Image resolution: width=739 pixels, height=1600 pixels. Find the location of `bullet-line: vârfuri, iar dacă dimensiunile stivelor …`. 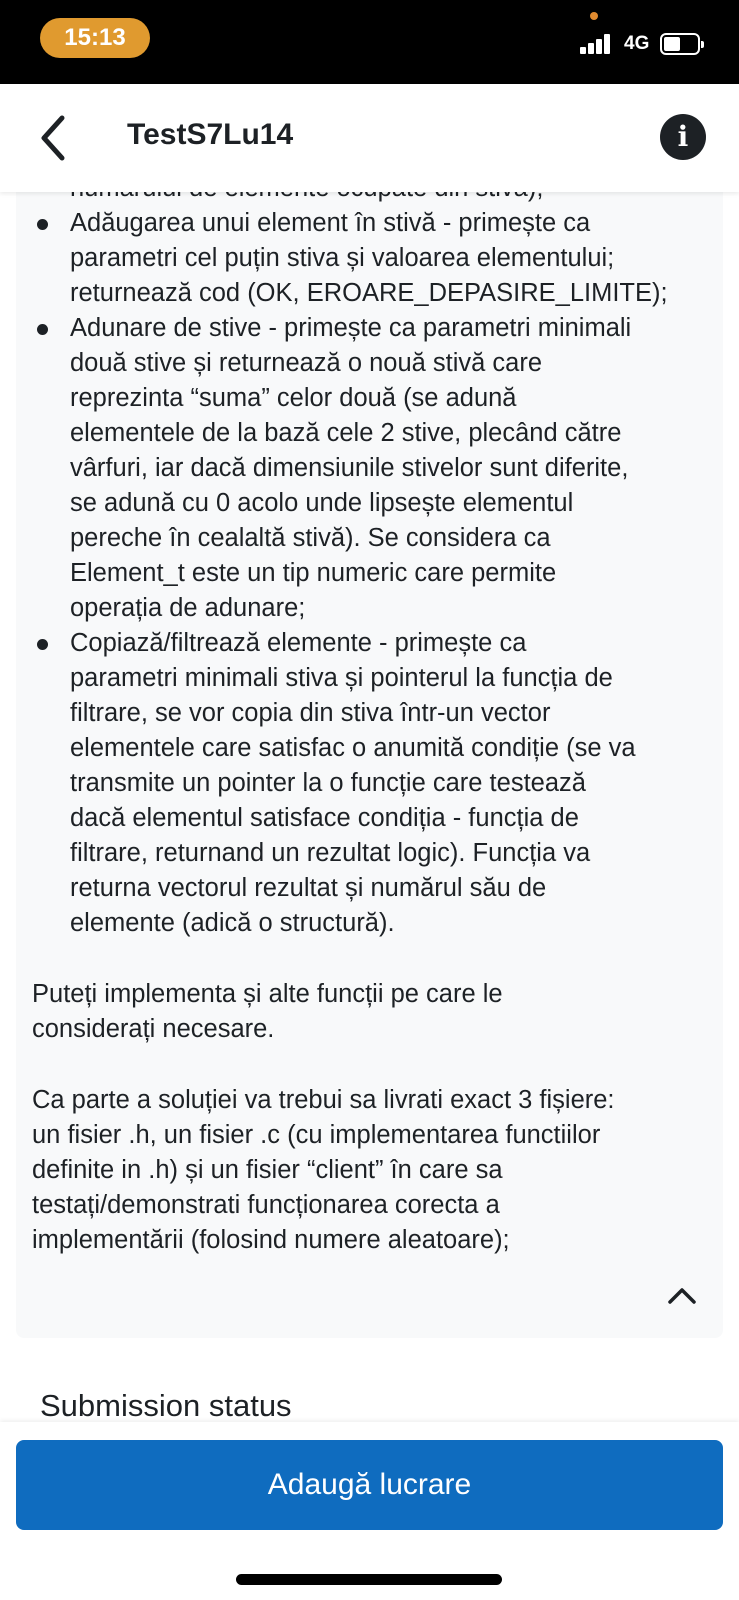

bullet-line: vârfuri, iar dacă dimensiunile stivelor … is located at coordinates (349, 468).